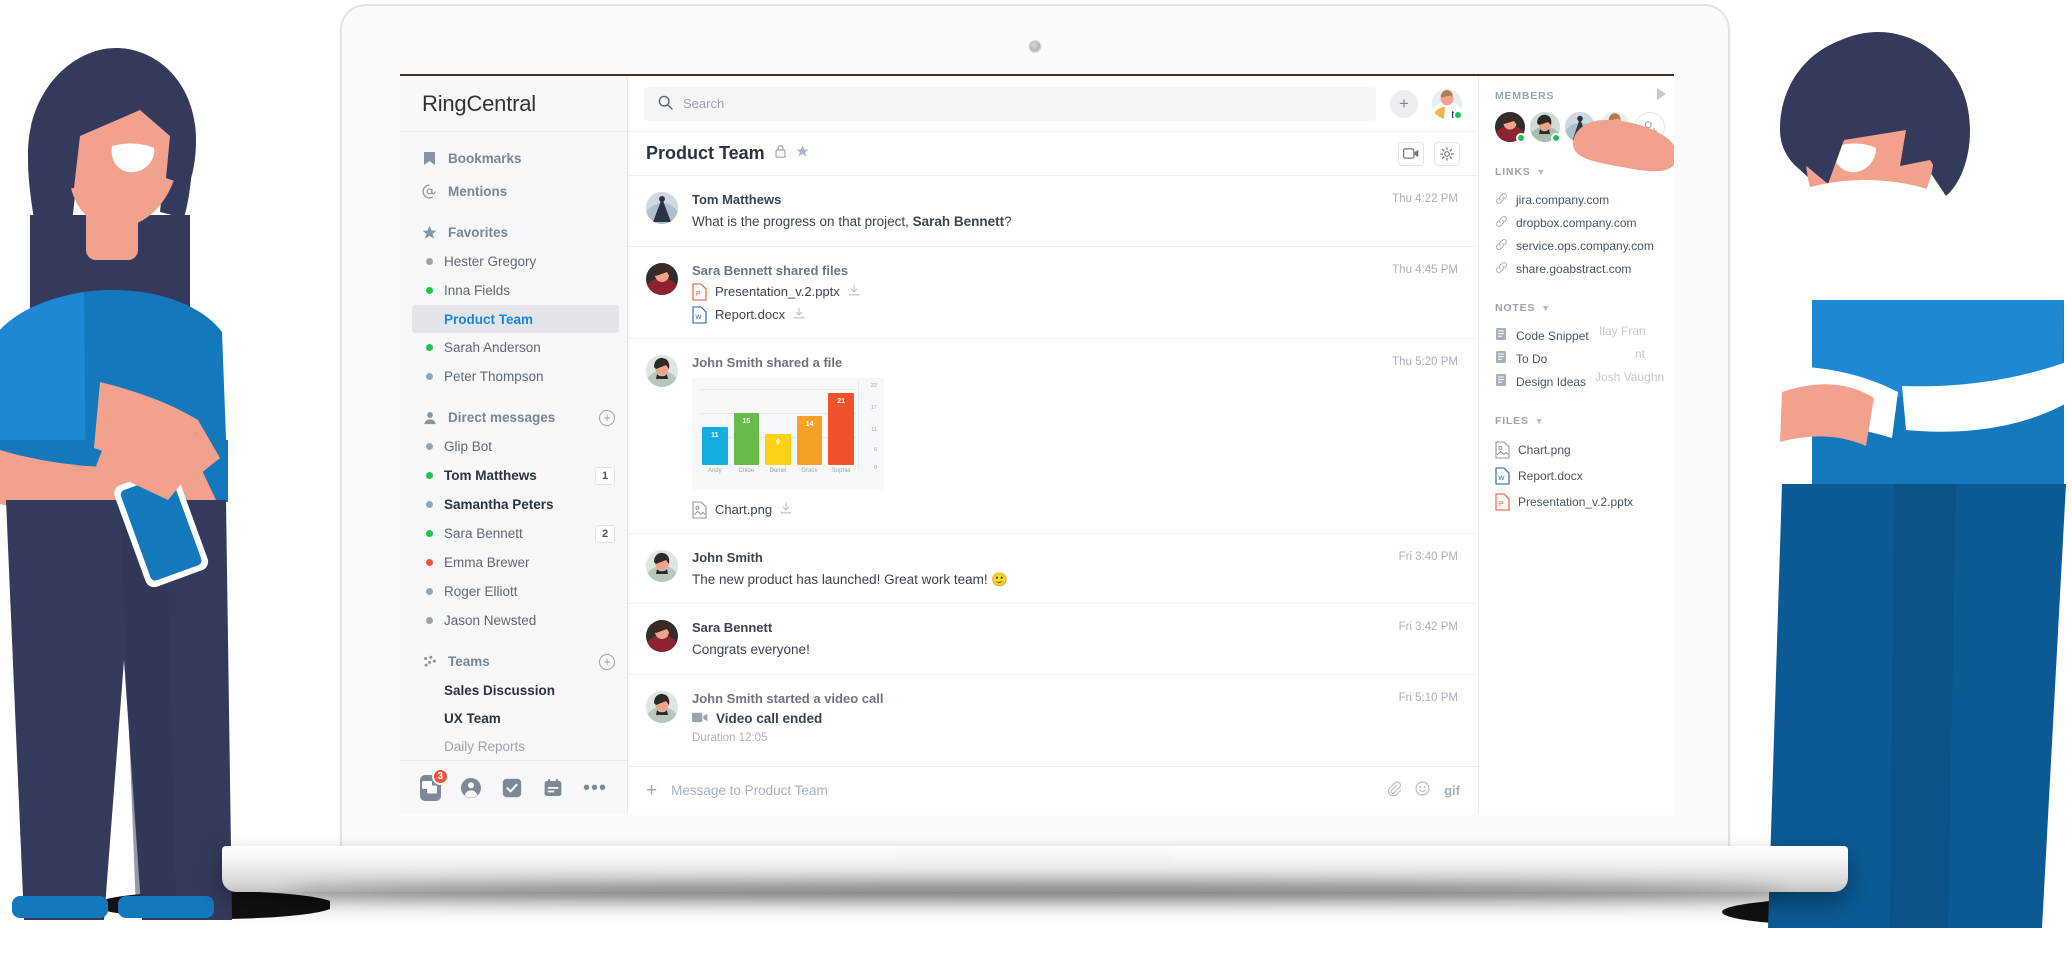 The width and height of the screenshot is (2072, 962). What do you see at coordinates (651, 790) in the screenshot?
I see `plus-icon: +` at bounding box center [651, 790].